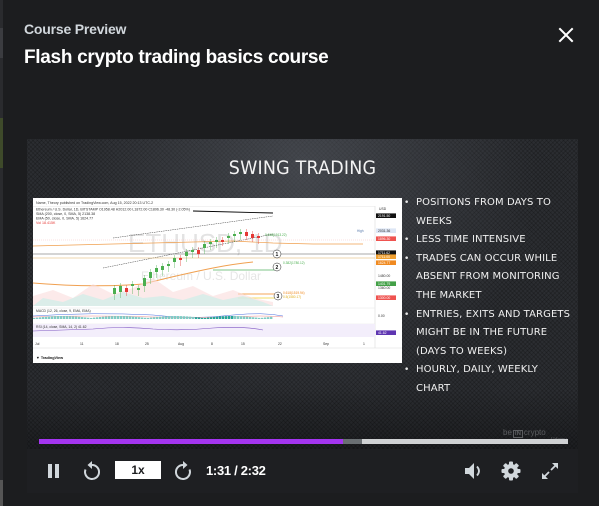 The width and height of the screenshot is (599, 506). I want to click on gear-icon, so click(511, 471).